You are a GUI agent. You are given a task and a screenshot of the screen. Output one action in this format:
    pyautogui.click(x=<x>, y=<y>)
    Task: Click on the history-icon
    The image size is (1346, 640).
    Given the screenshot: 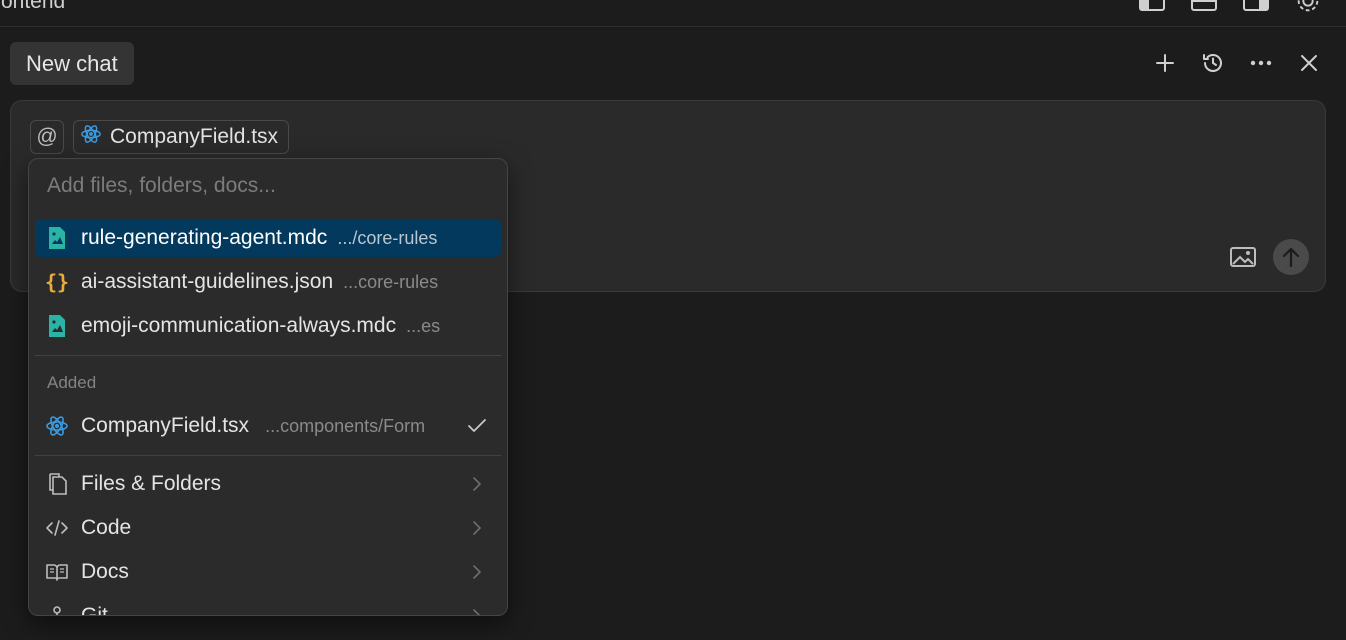 What is the action you would take?
    pyautogui.click(x=1213, y=63)
    